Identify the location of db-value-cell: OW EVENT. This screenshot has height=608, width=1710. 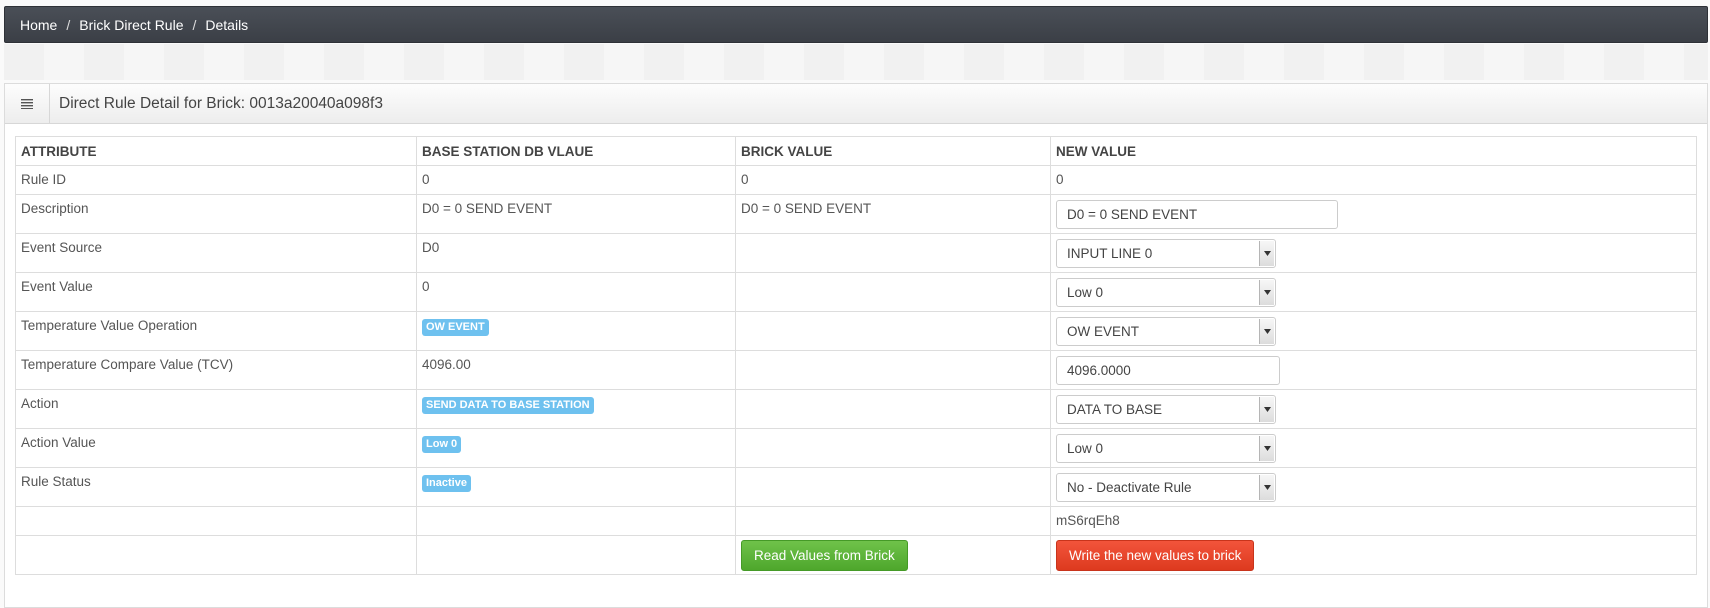
(576, 331).